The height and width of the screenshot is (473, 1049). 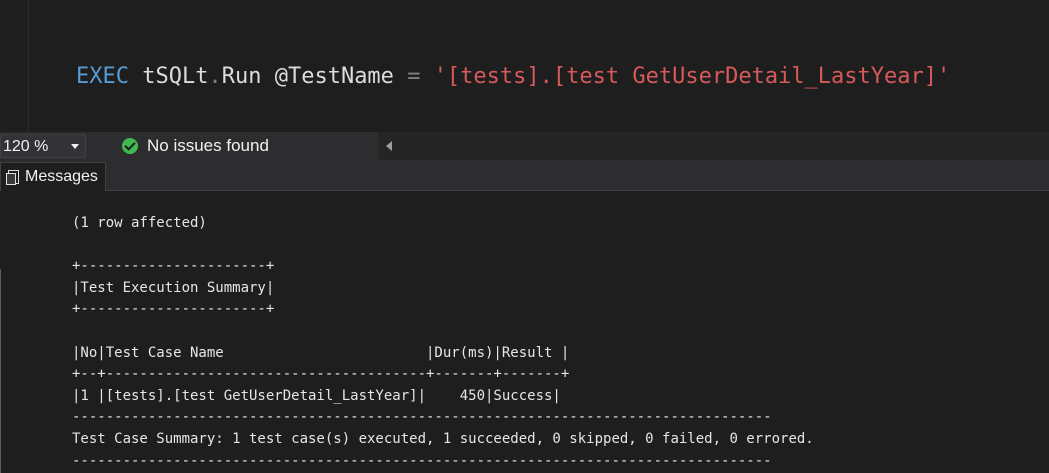 I want to click on editor-status-bar: 120 % No issues found, so click(x=524, y=146).